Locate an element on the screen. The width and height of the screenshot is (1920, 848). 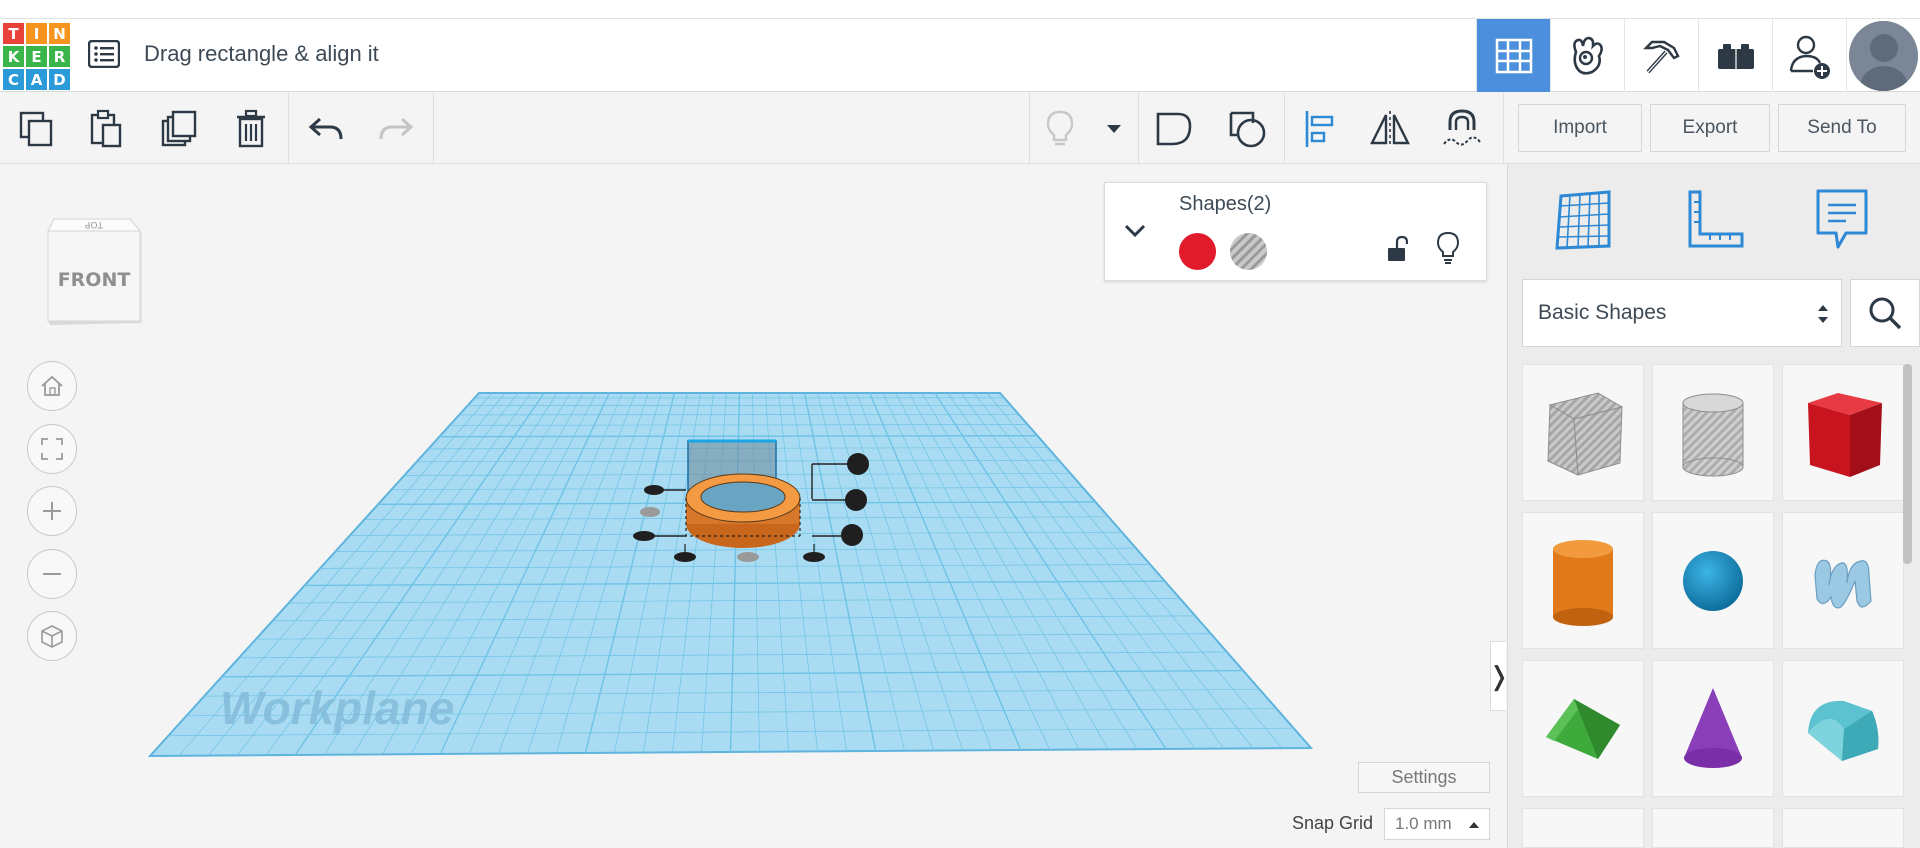
copy-icon is located at coordinates (36, 129).